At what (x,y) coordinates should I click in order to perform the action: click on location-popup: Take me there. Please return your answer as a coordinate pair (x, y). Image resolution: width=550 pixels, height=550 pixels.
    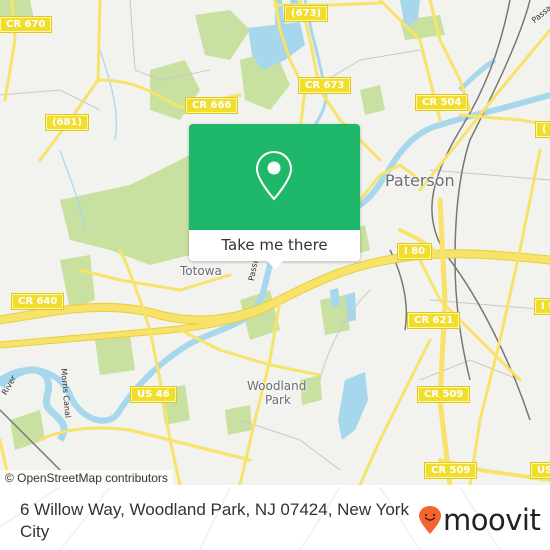
    Looking at the image, I should click on (274, 196).